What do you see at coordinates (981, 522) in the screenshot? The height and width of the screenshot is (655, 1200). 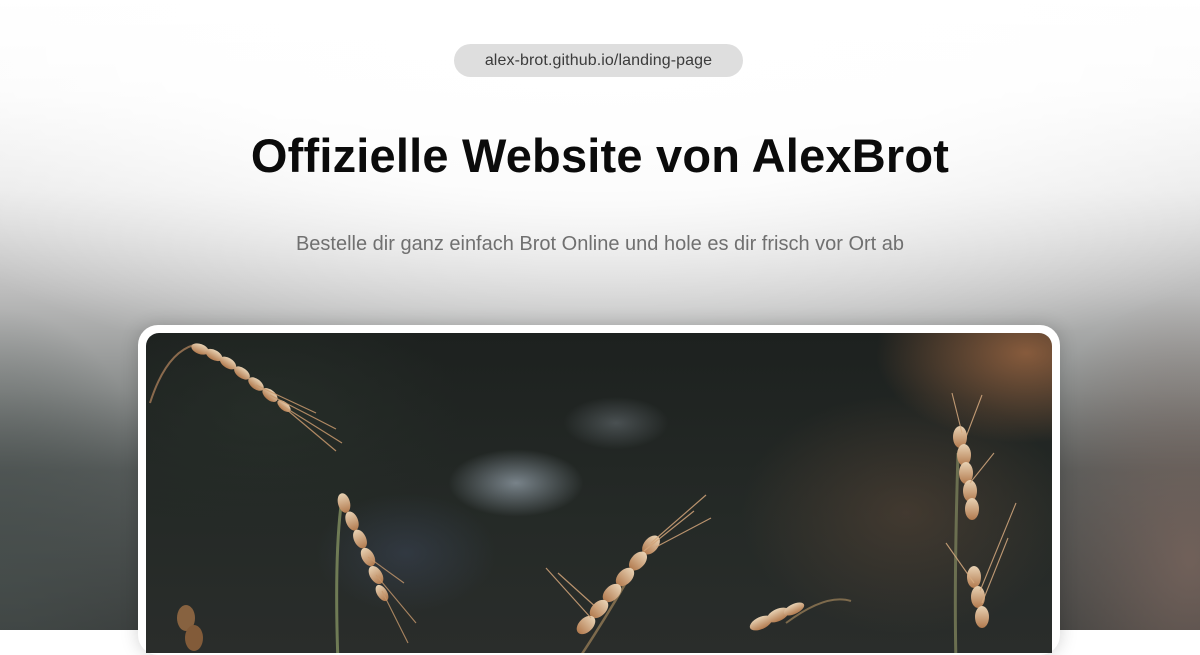 I see `wheat-ear-right` at bounding box center [981, 522].